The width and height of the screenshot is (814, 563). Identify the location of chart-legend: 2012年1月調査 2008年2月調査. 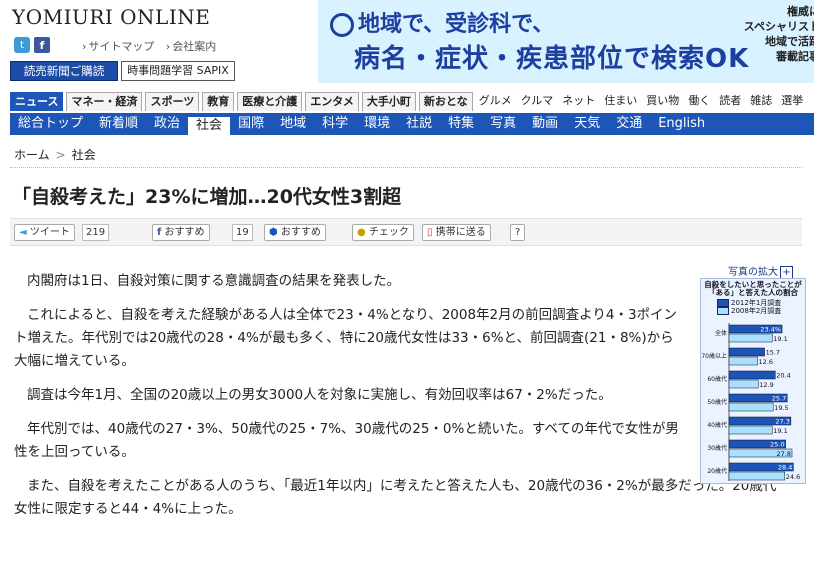
(749, 307).